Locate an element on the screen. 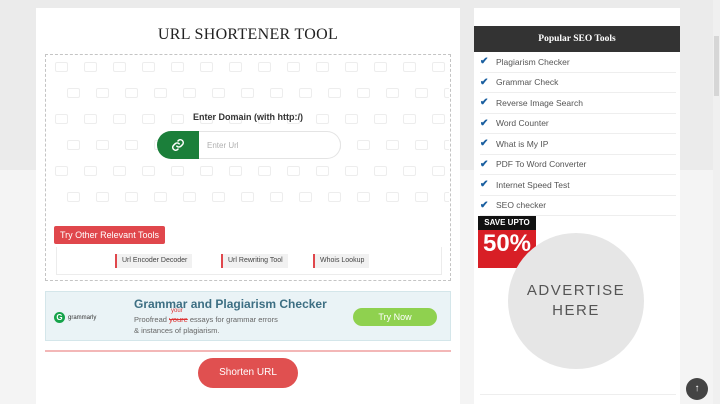 The height and width of the screenshot is (404, 720). sidebar-item-plagiarism-checker: ✔ Plagiarism Checker is located at coordinates (578, 62).